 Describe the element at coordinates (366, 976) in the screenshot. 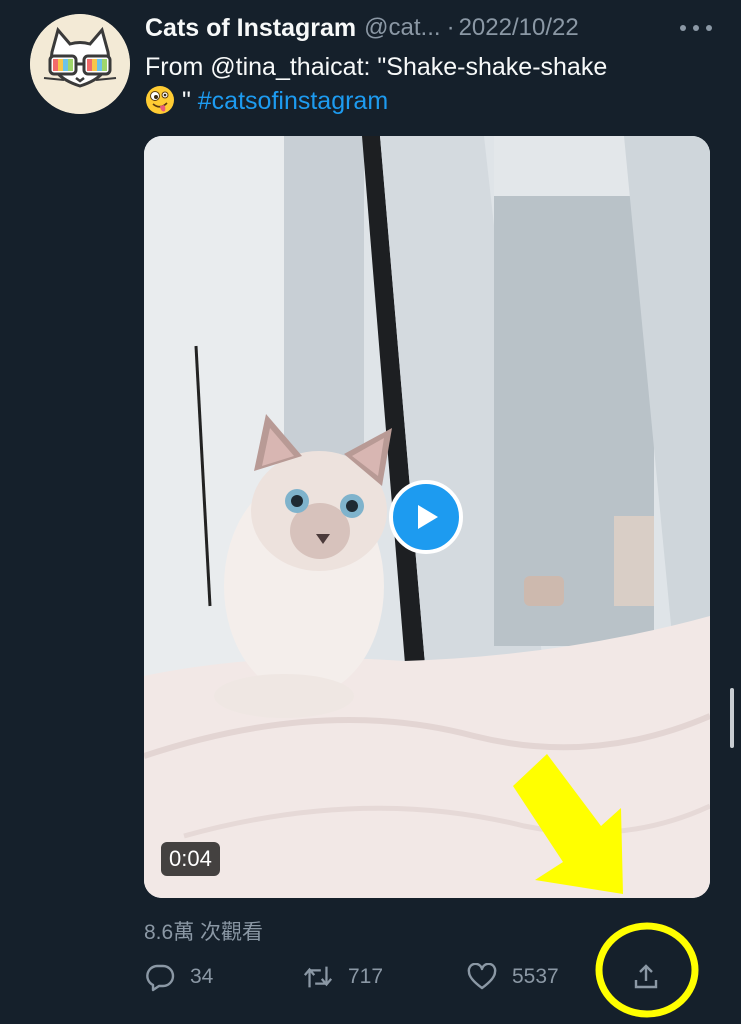

I see `retweet-count: 717` at that location.